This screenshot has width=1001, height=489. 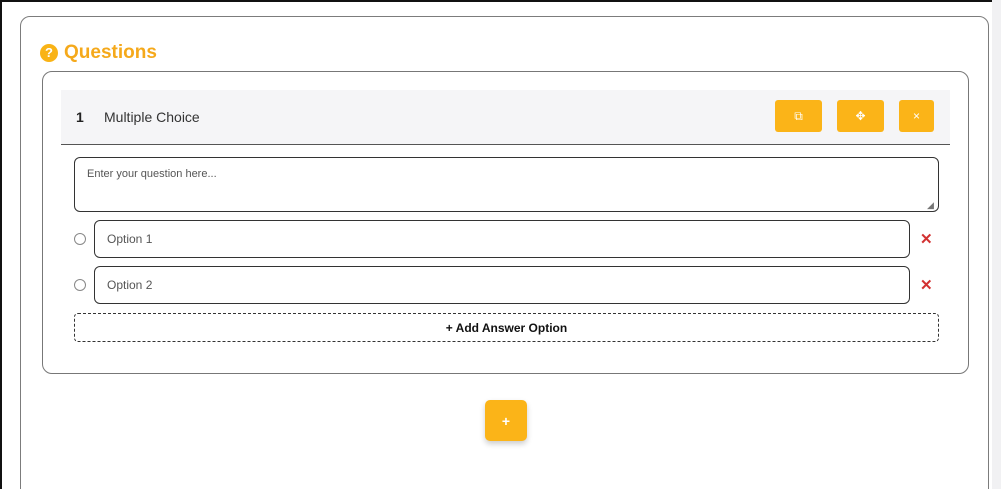 What do you see at coordinates (930, 205) in the screenshot?
I see `resize-grip-icon: ◢` at bounding box center [930, 205].